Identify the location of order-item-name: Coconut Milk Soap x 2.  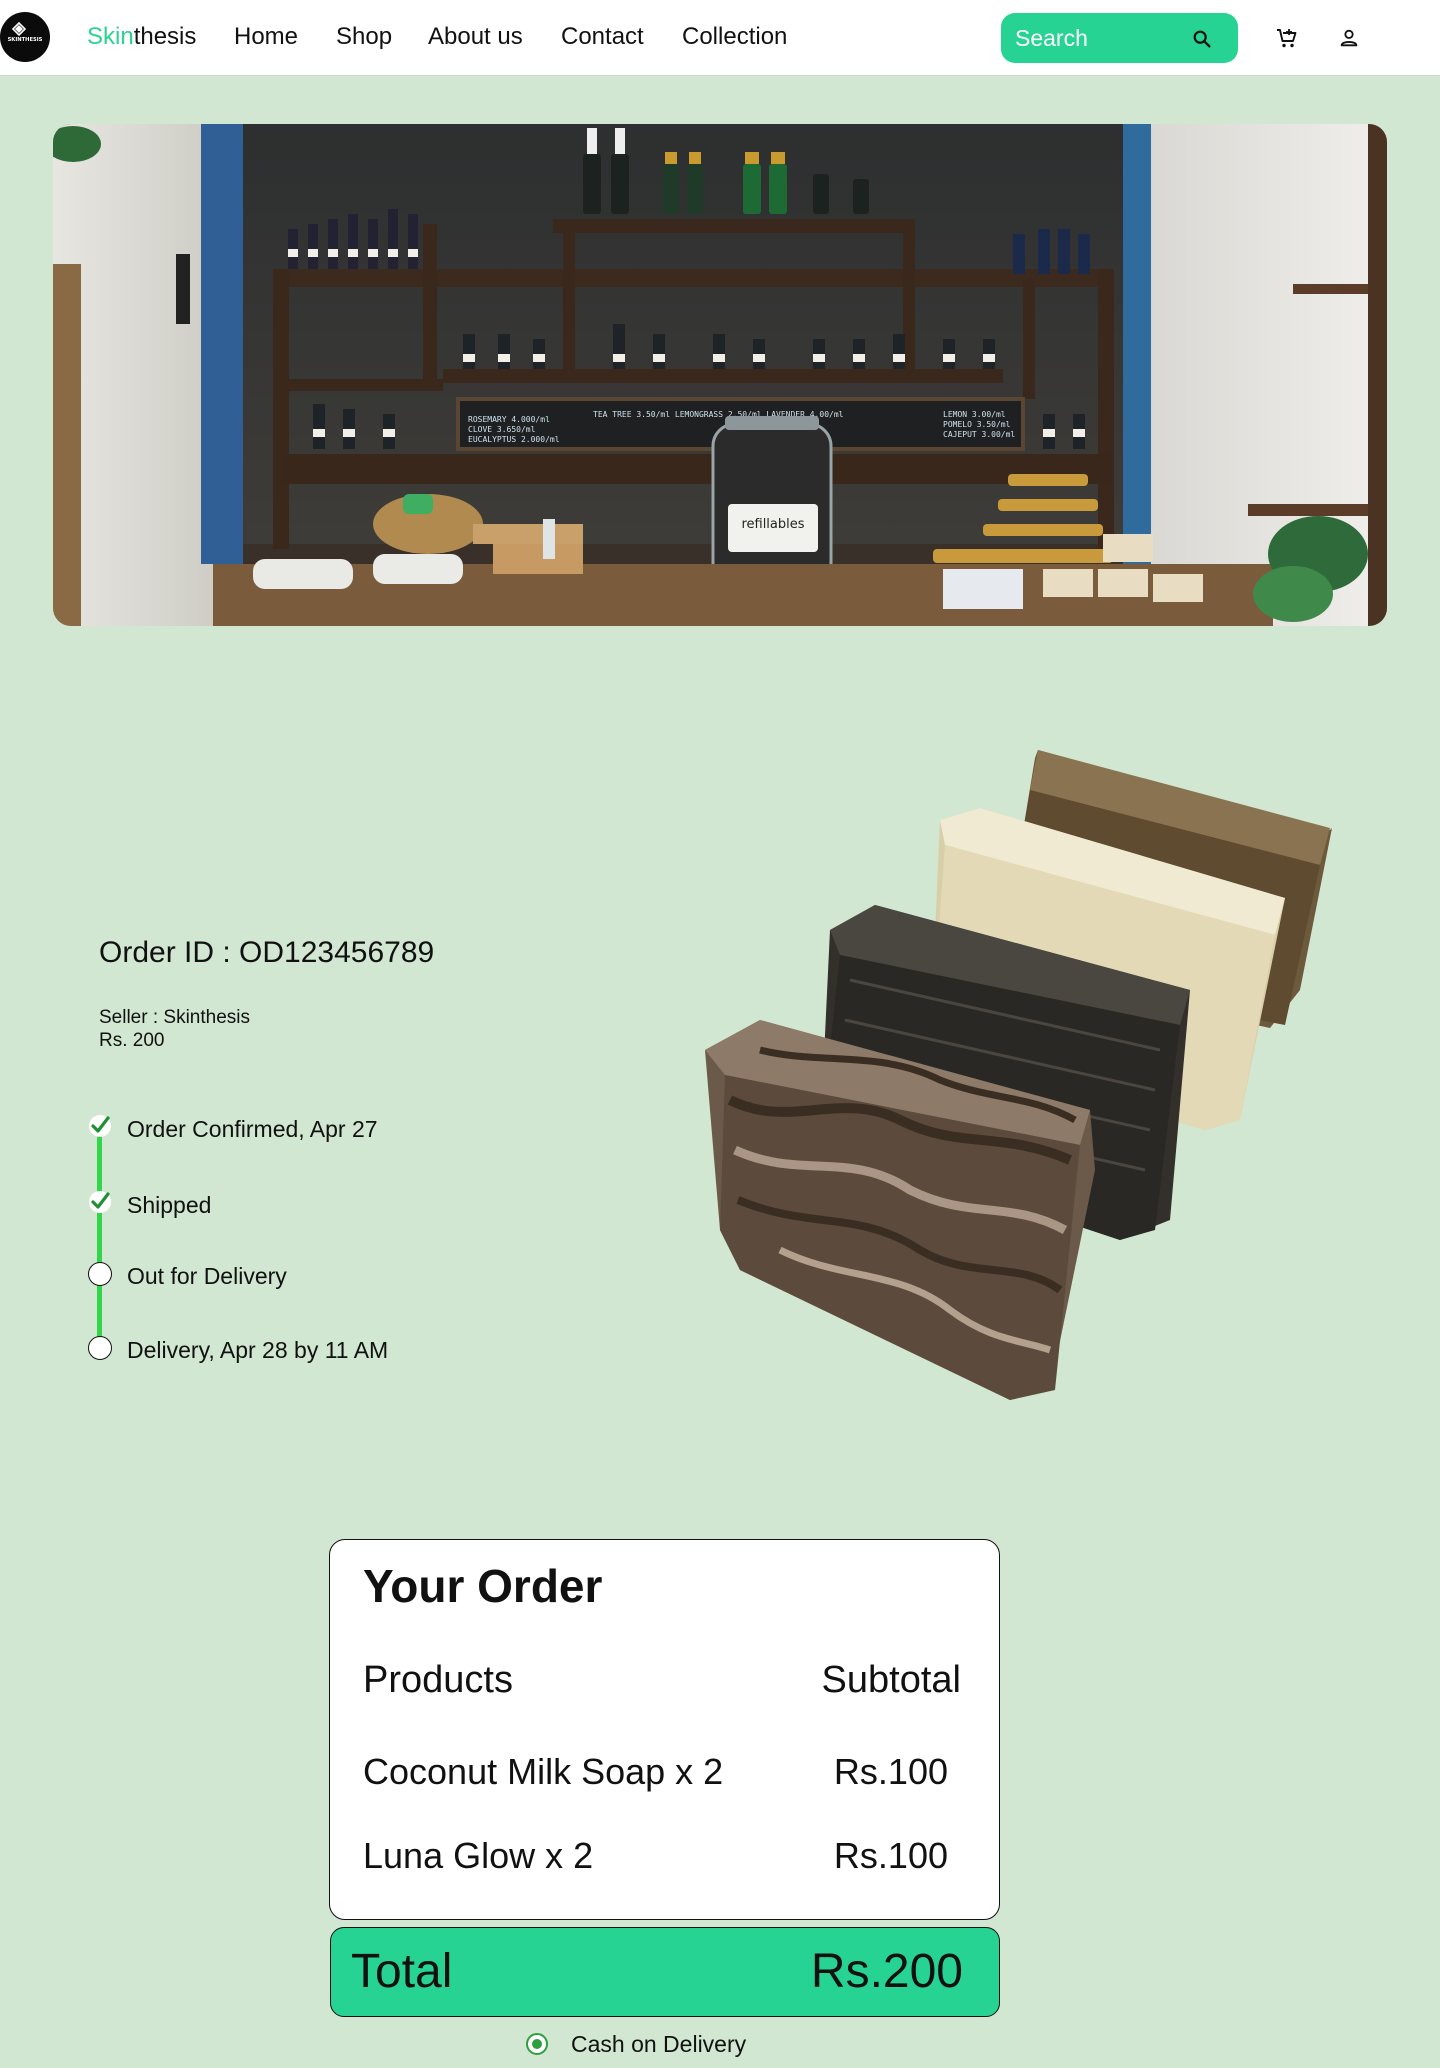
(543, 1771).